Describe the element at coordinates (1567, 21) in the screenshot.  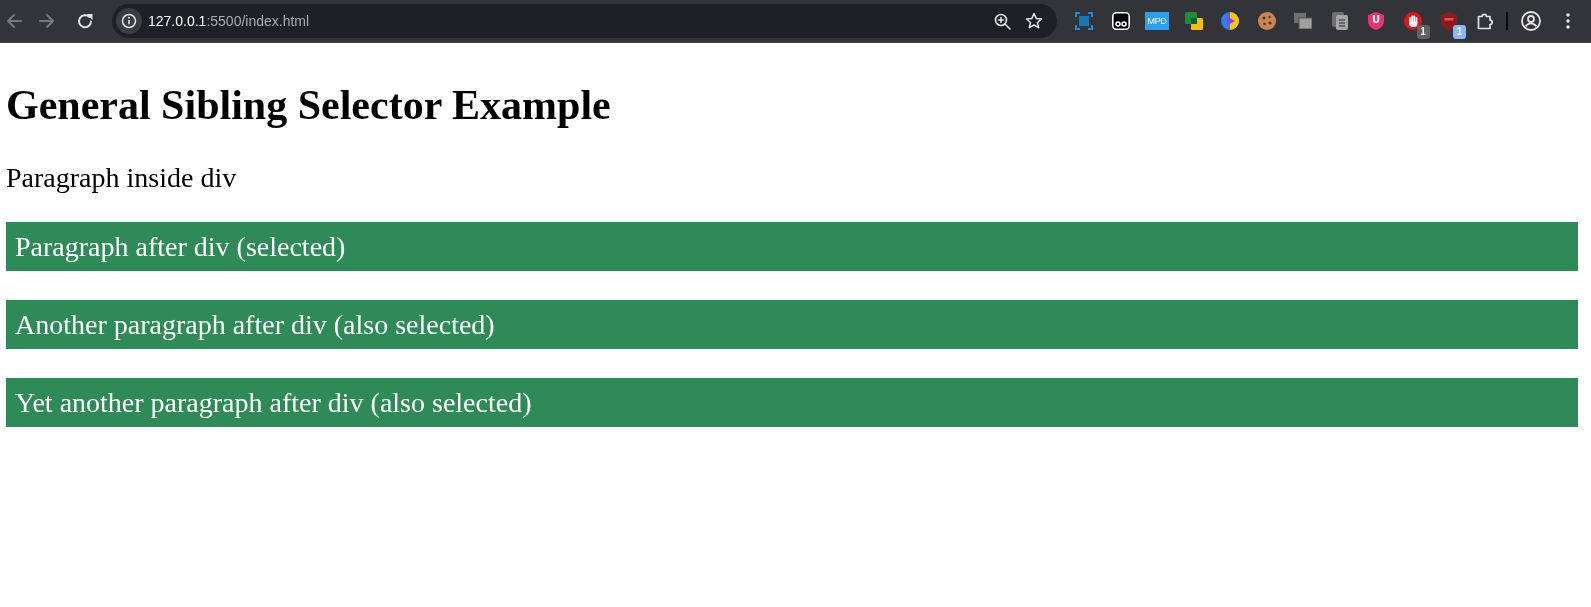
I see `more-menu-icon` at that location.